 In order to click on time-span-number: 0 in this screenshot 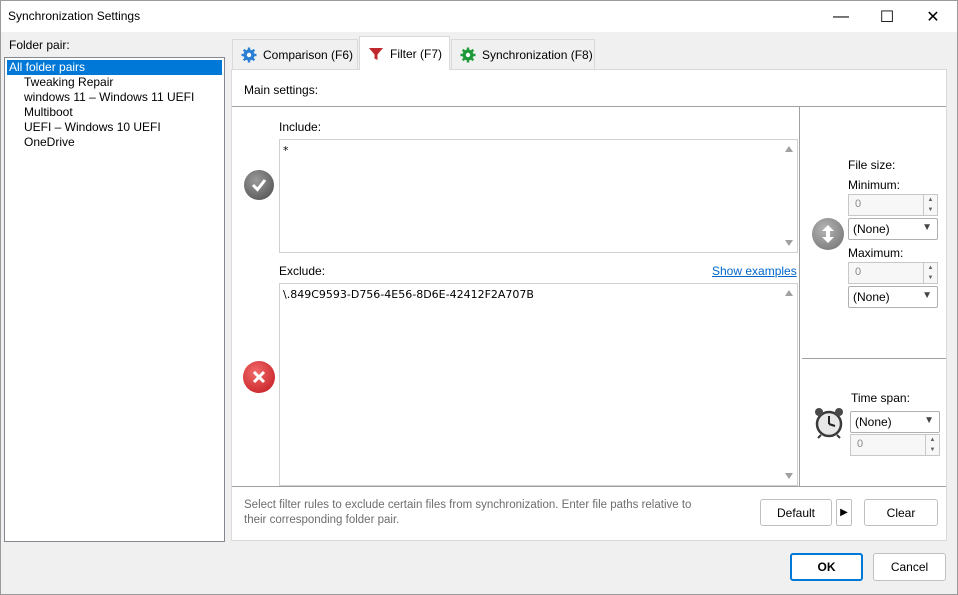, I will do `click(860, 444)`.